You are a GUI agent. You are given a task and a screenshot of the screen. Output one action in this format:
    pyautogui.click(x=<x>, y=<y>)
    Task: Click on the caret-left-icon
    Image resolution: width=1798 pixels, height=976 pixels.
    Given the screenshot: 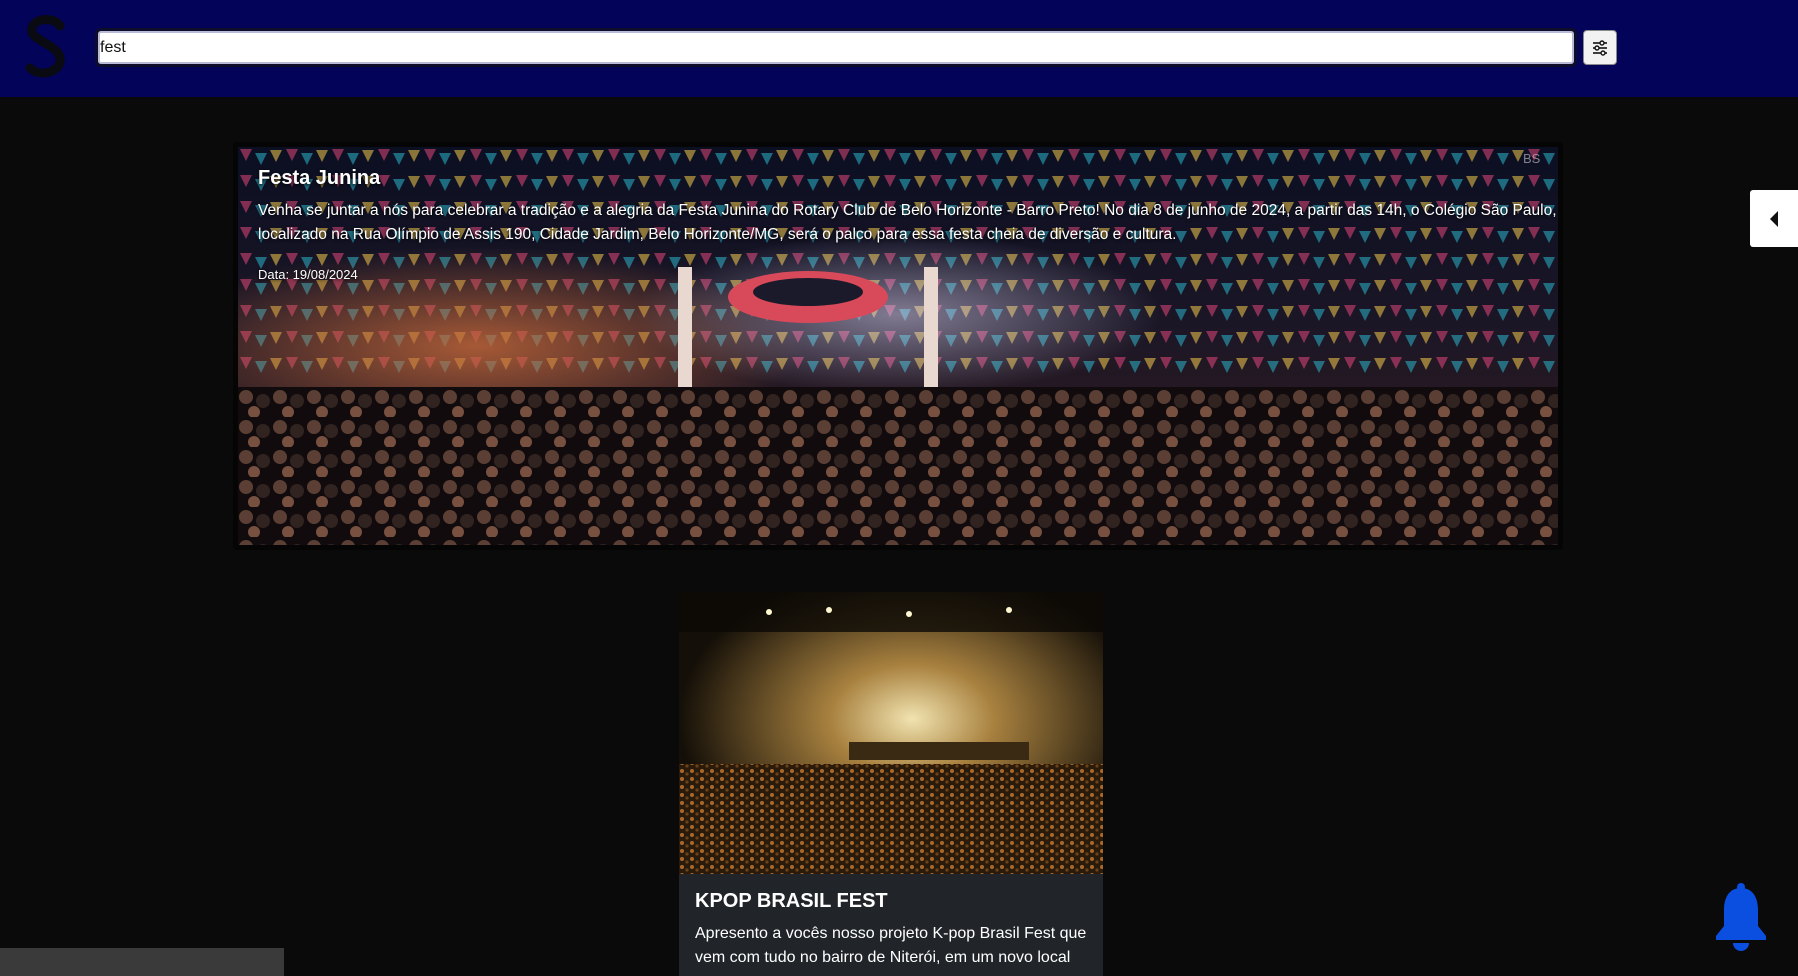 What is the action you would take?
    pyautogui.click(x=1774, y=218)
    